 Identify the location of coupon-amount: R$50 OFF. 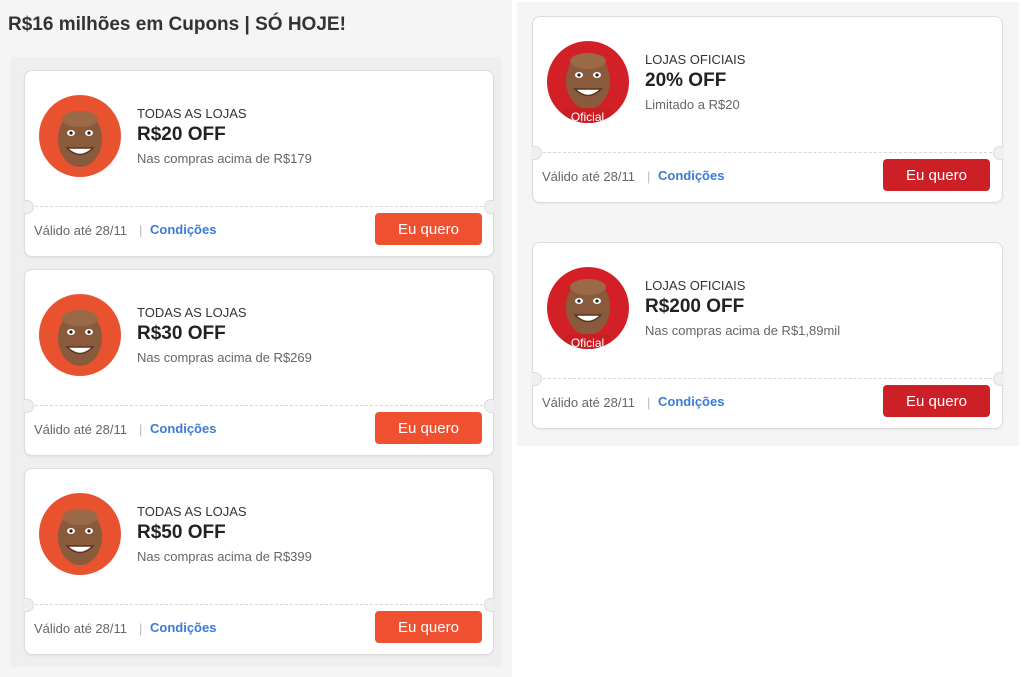
(181, 532).